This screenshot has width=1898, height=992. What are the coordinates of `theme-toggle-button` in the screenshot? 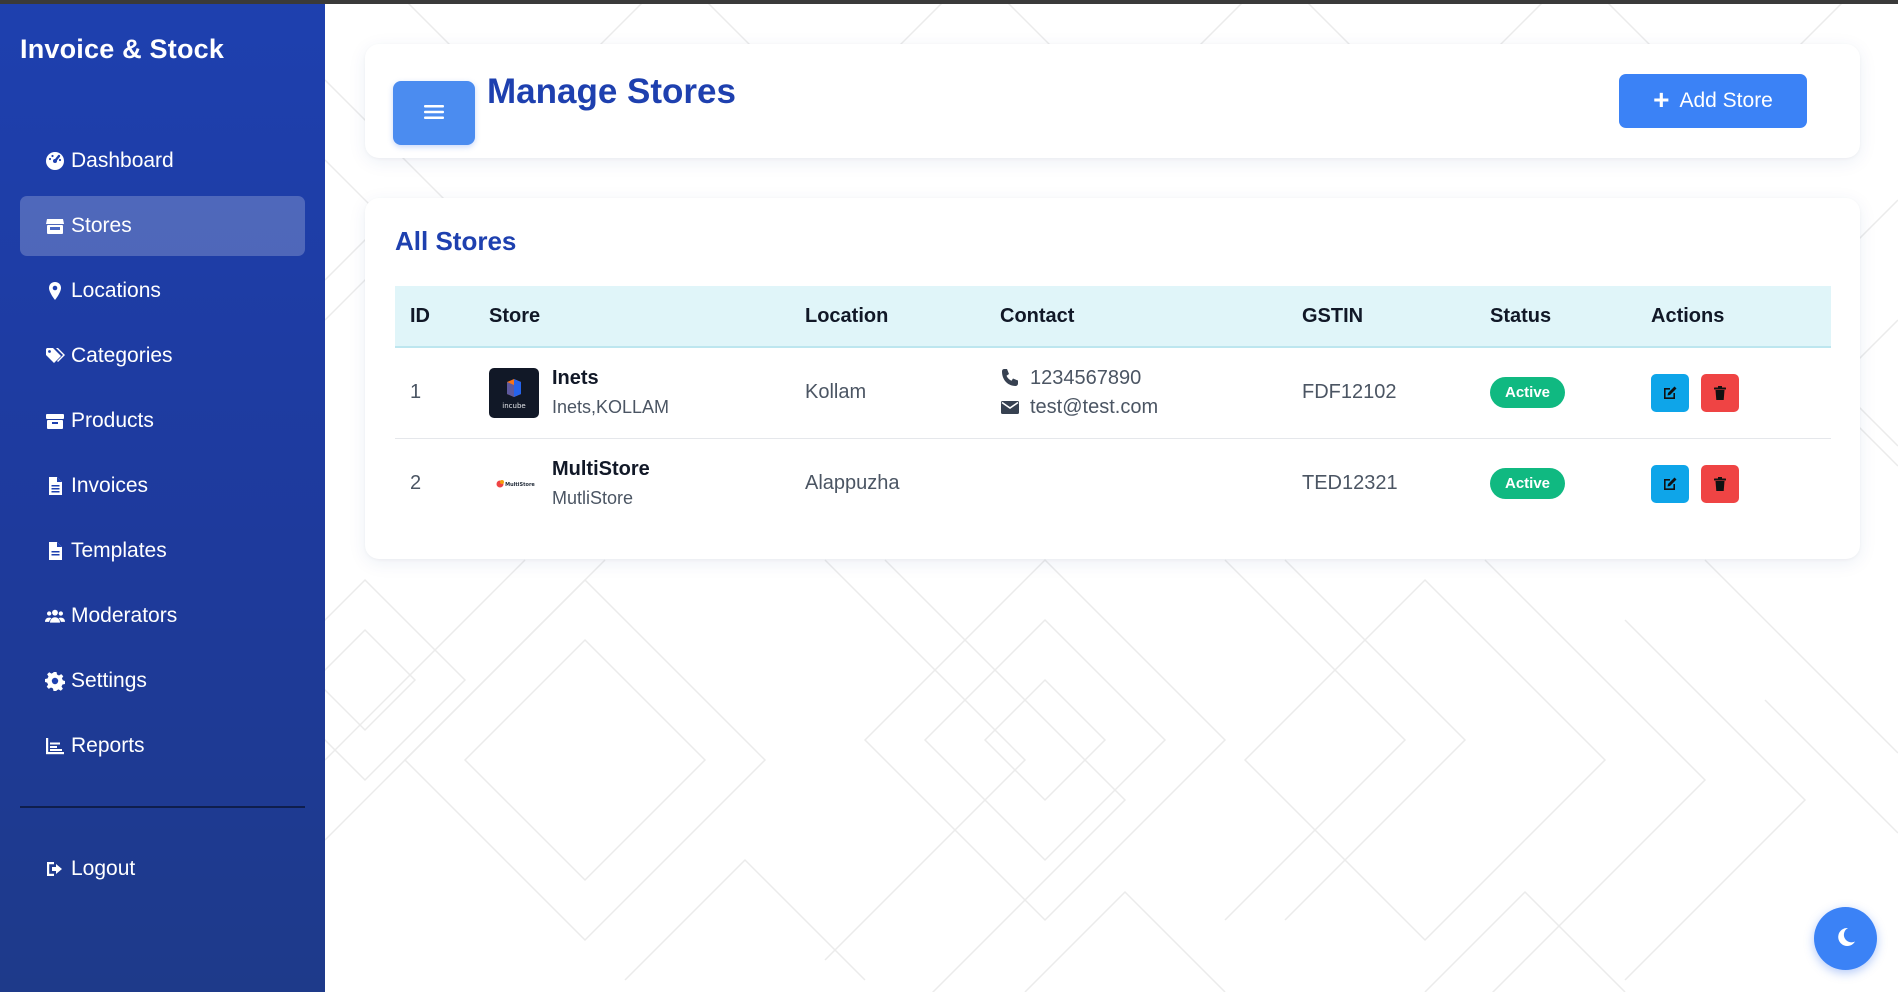 It's located at (1845, 938).